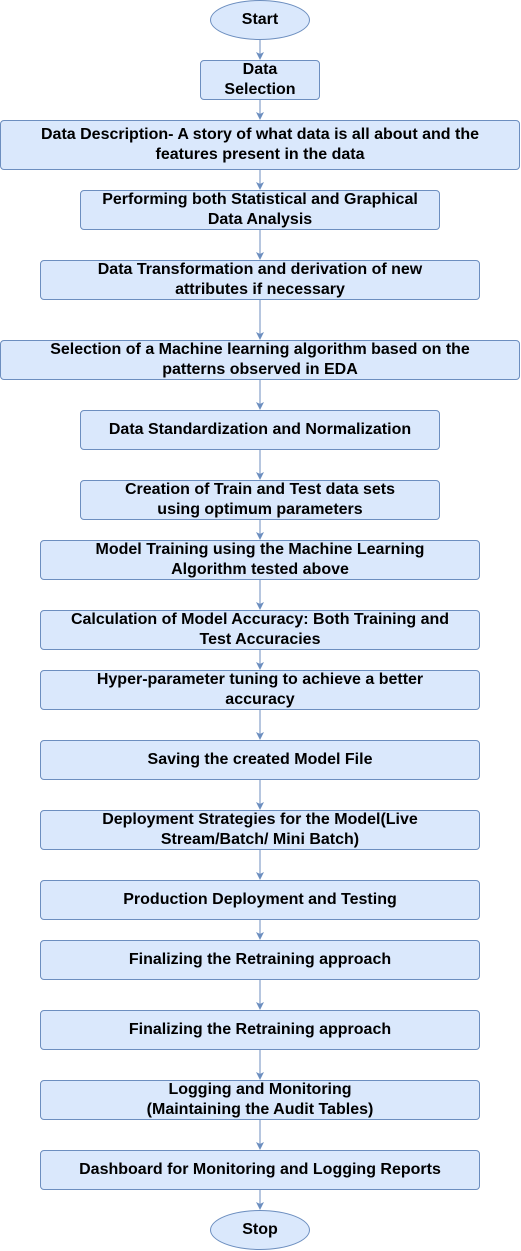 The height and width of the screenshot is (1251, 521). I want to click on flow-step-retraining-1: Finalizing the Retraining approach, so click(260, 960).